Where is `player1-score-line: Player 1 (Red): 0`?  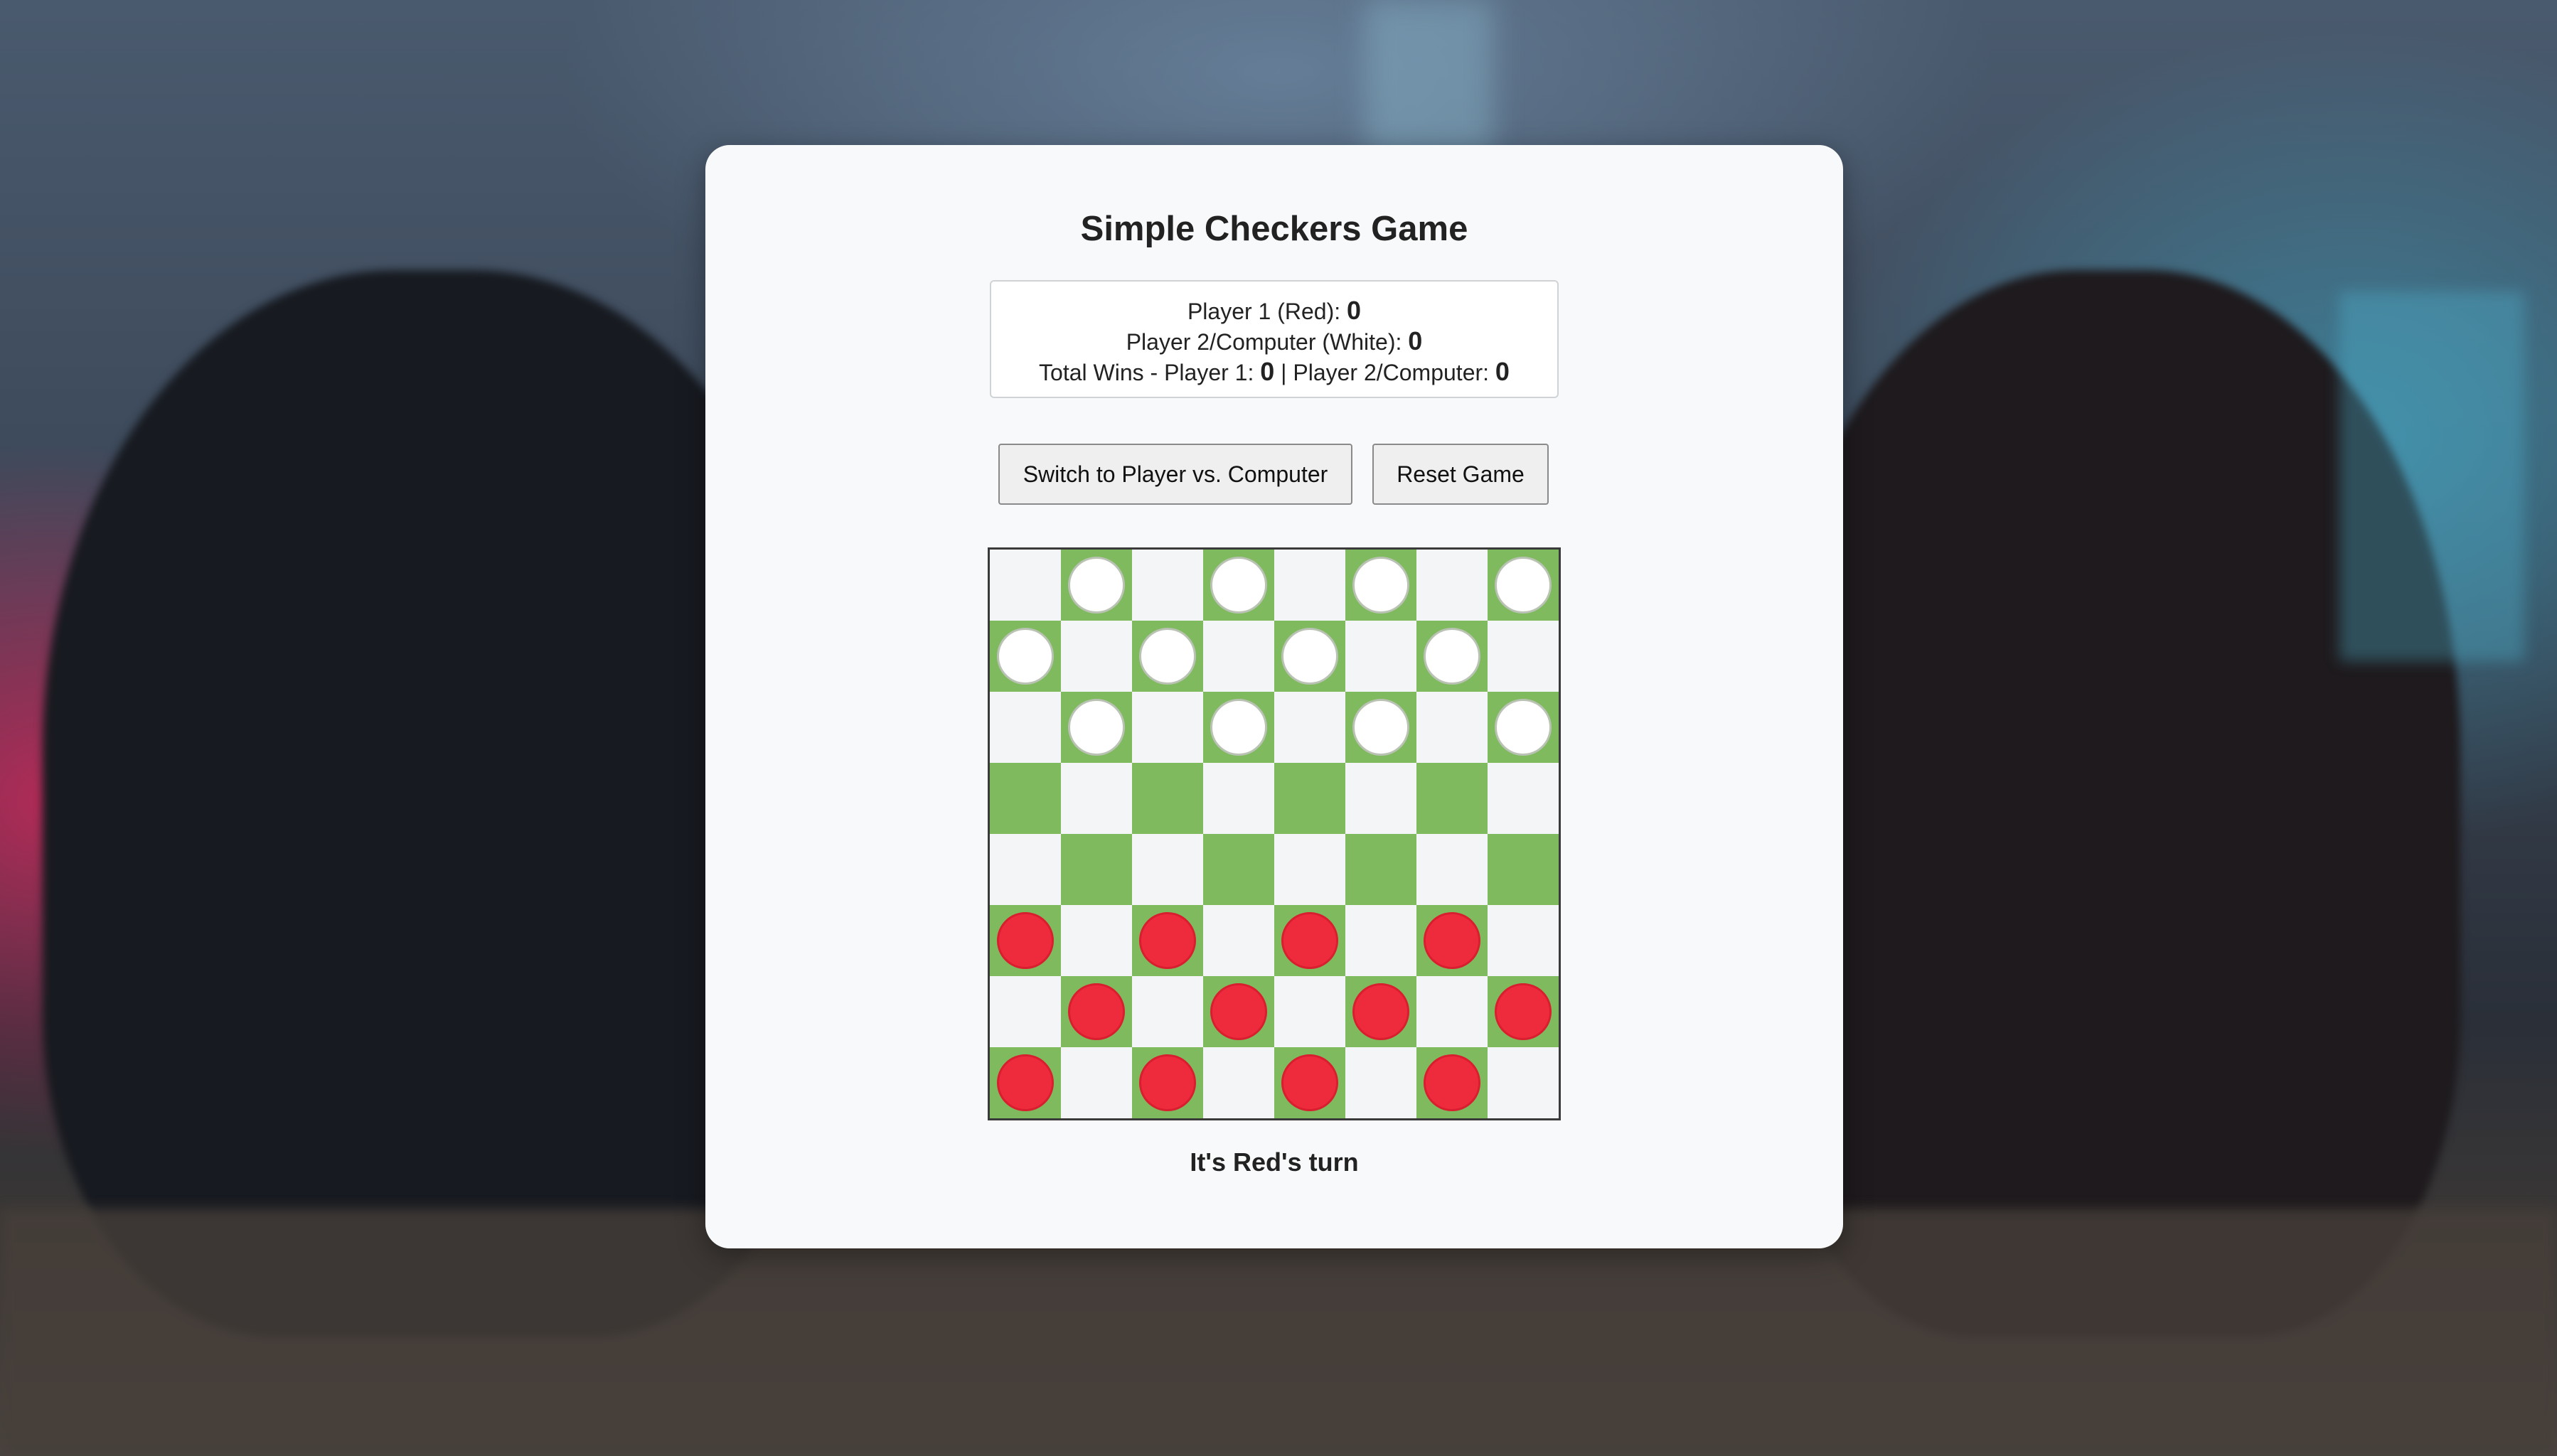
player1-score-line: Player 1 (Red): 0 is located at coordinates (1274, 311).